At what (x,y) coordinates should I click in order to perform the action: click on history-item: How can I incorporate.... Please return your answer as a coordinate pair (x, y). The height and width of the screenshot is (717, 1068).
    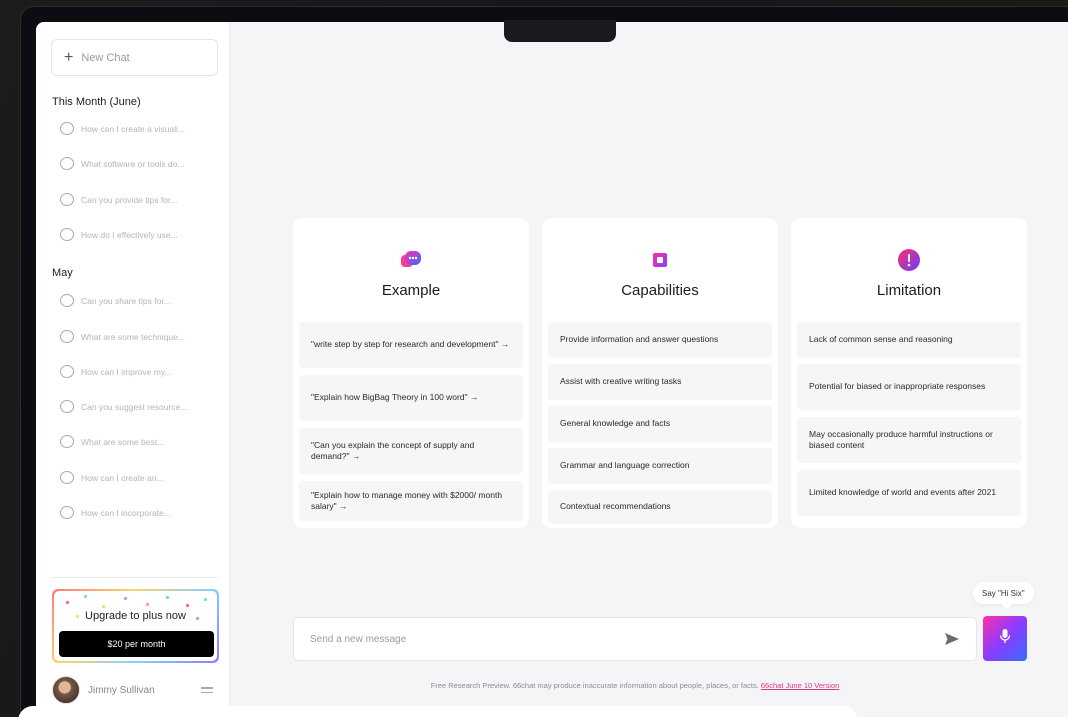
    Looking at the image, I should click on (115, 512).